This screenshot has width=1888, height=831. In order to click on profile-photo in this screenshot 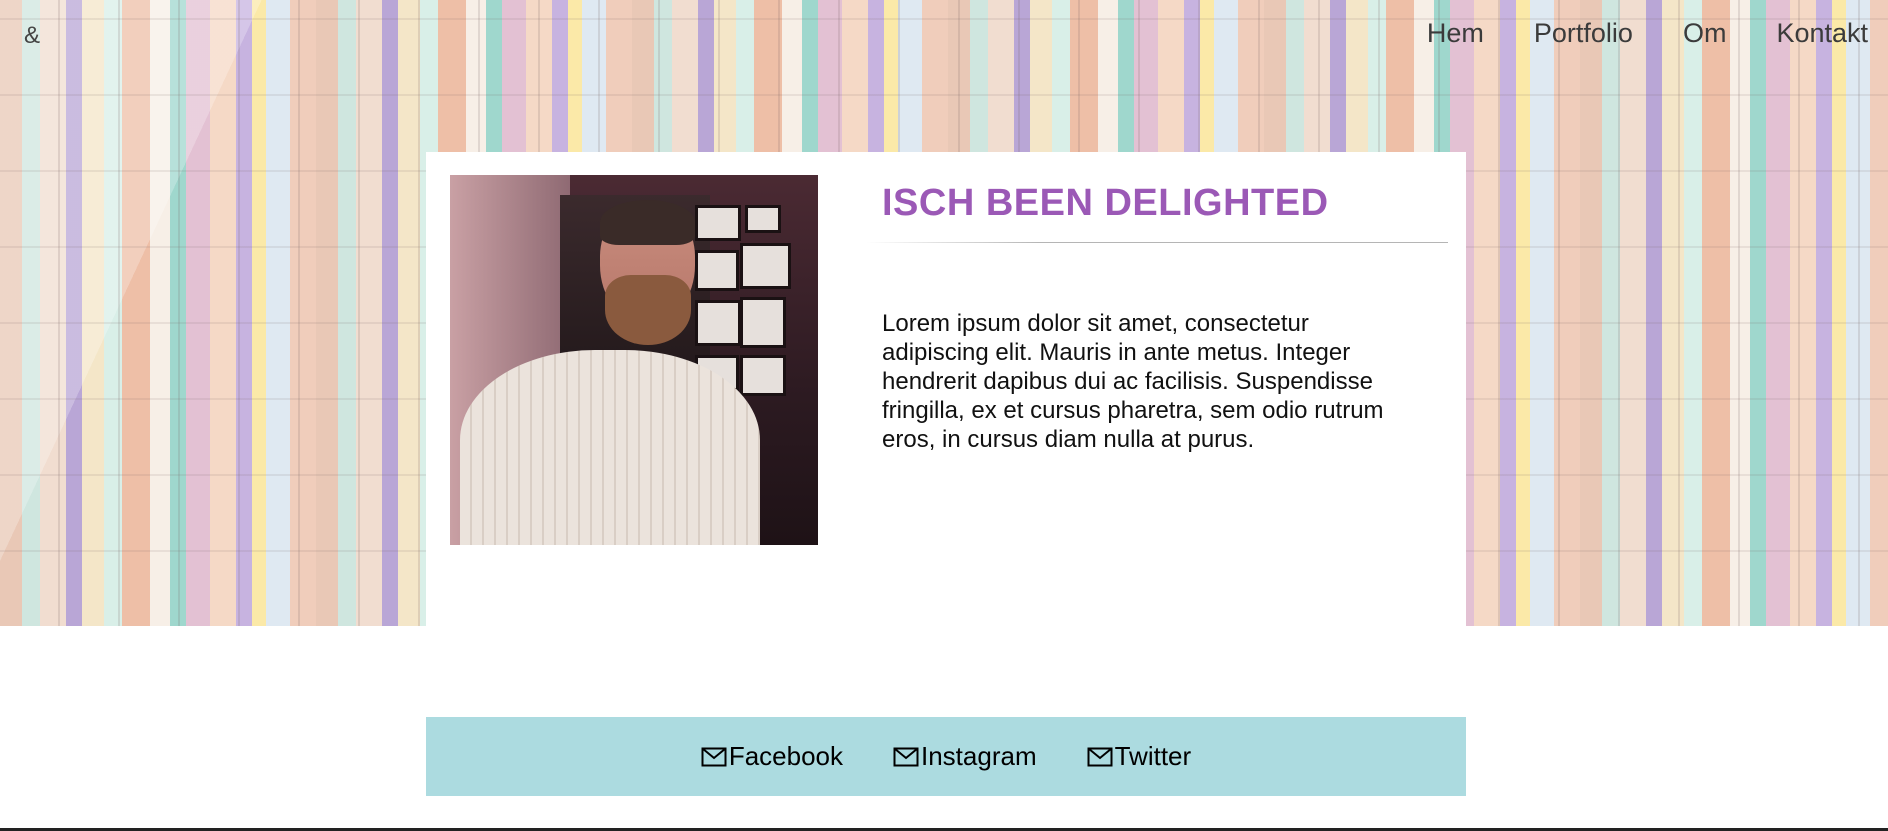, I will do `click(634, 360)`.